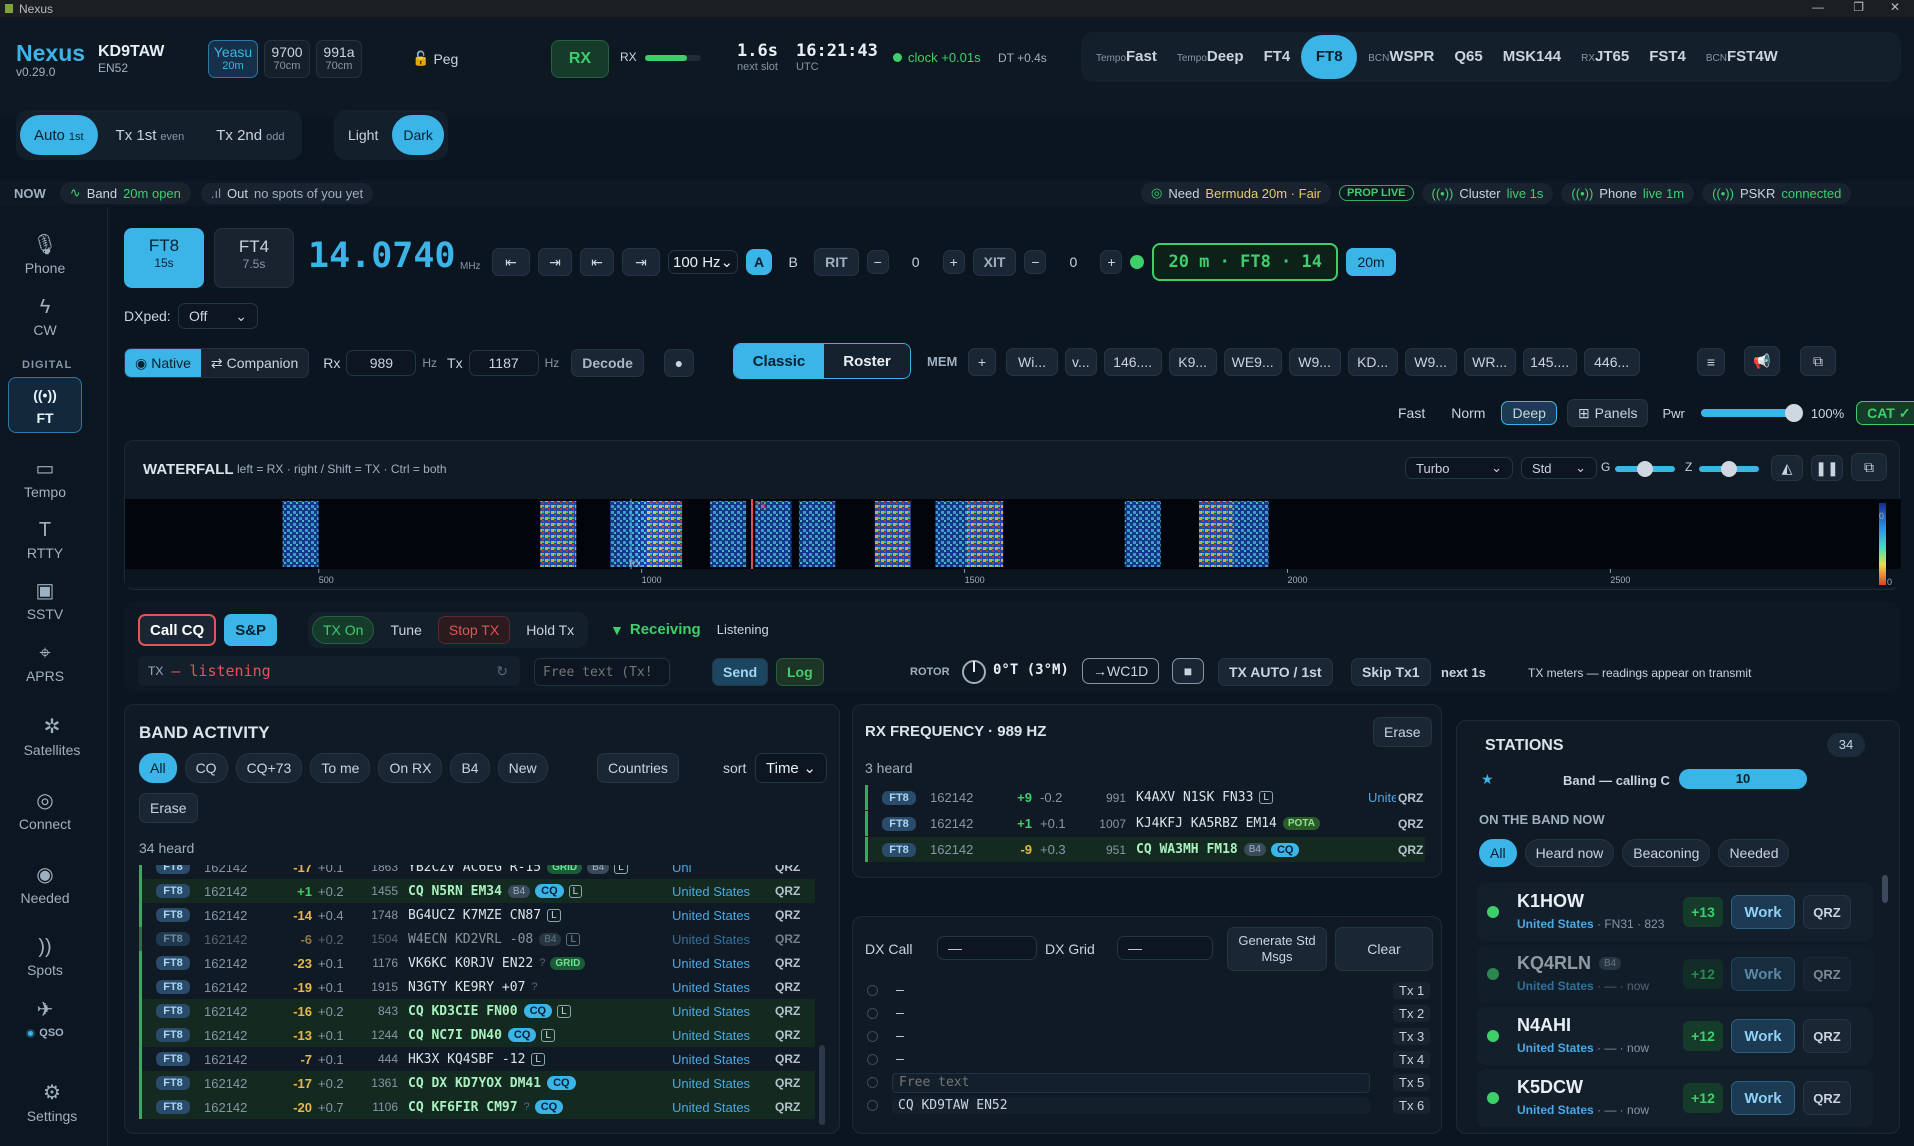 The height and width of the screenshot is (1146, 1914). Describe the element at coordinates (206, 768) in the screenshot. I see `filter-cq: CQ` at that location.